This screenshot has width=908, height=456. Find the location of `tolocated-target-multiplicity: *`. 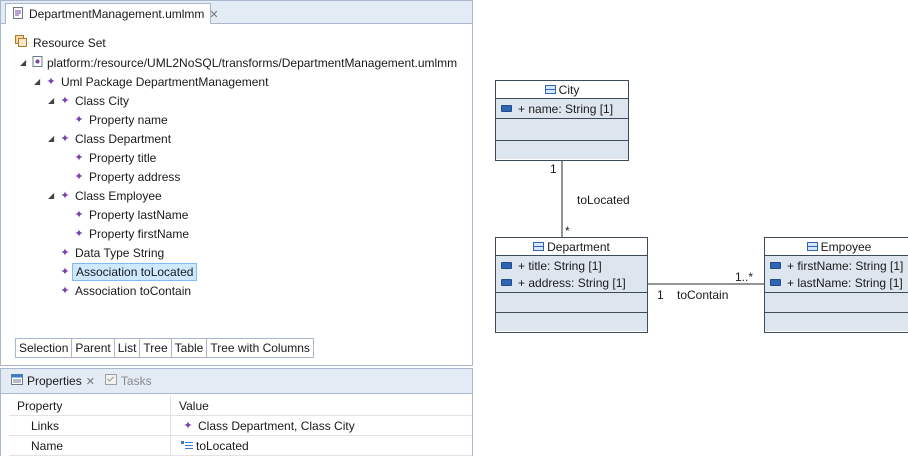

tolocated-target-multiplicity: * is located at coordinates (567, 231).